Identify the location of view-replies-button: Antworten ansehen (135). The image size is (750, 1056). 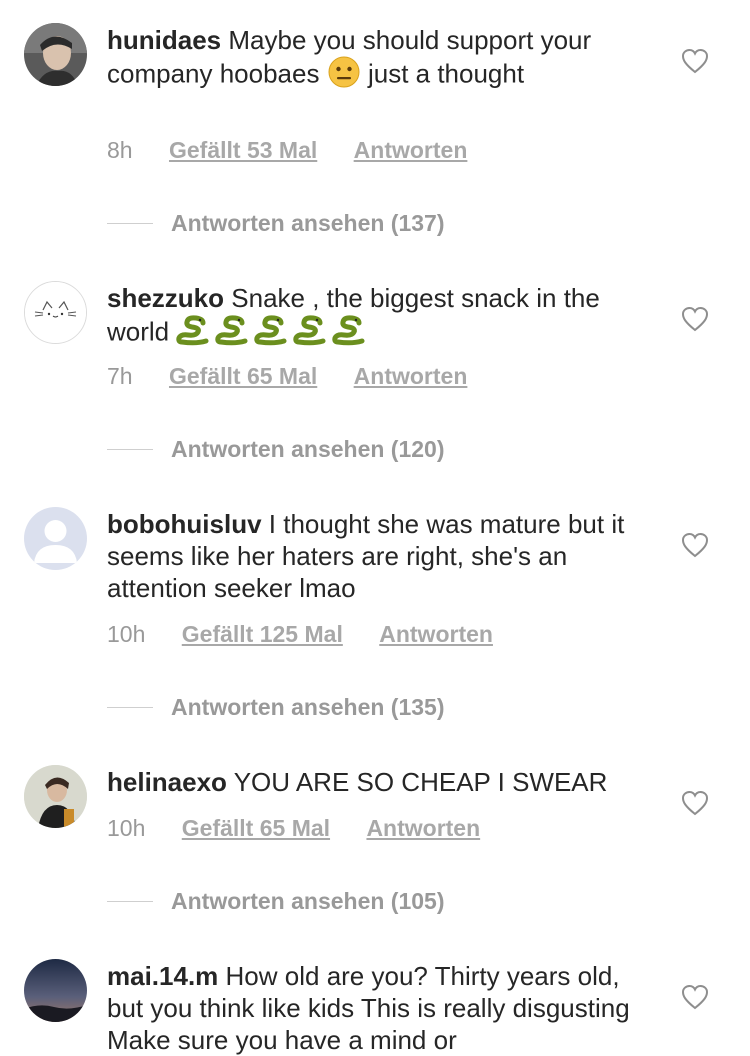
(276, 707).